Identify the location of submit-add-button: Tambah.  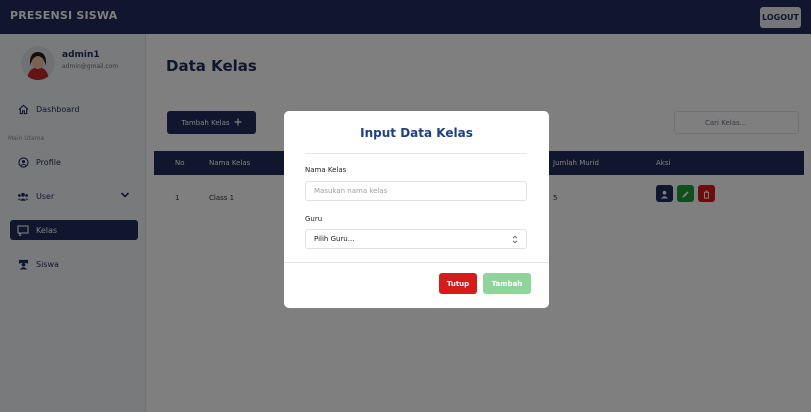
(507, 283).